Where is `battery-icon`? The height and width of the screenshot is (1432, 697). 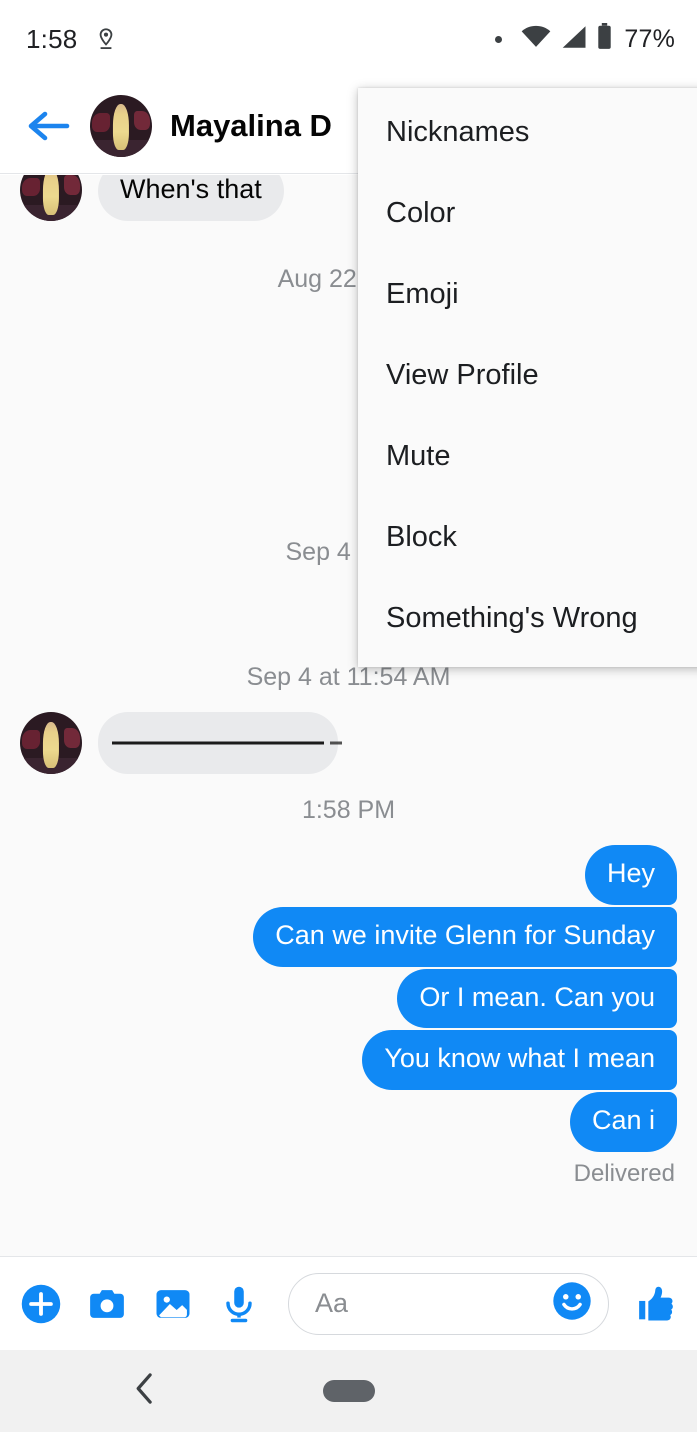
battery-icon is located at coordinates (604, 39).